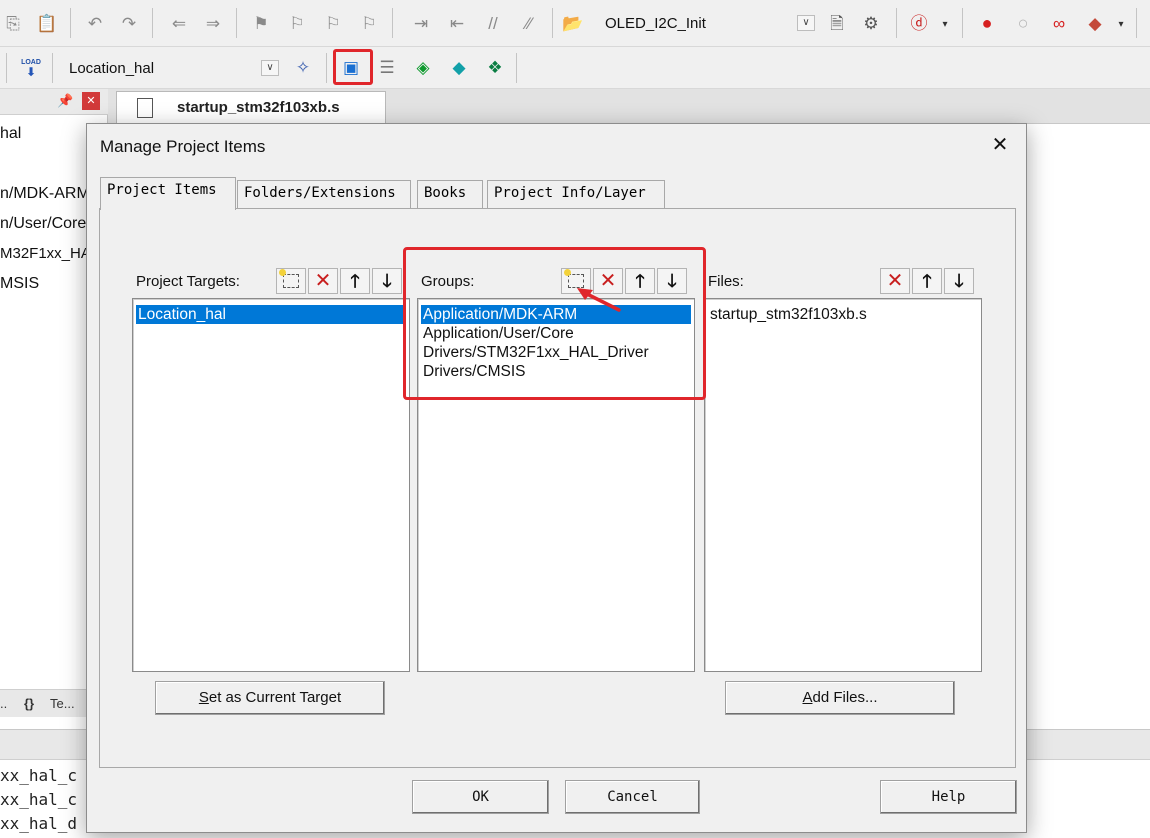  What do you see at coordinates (726, 281) in the screenshot?
I see `files-label: Files:` at bounding box center [726, 281].